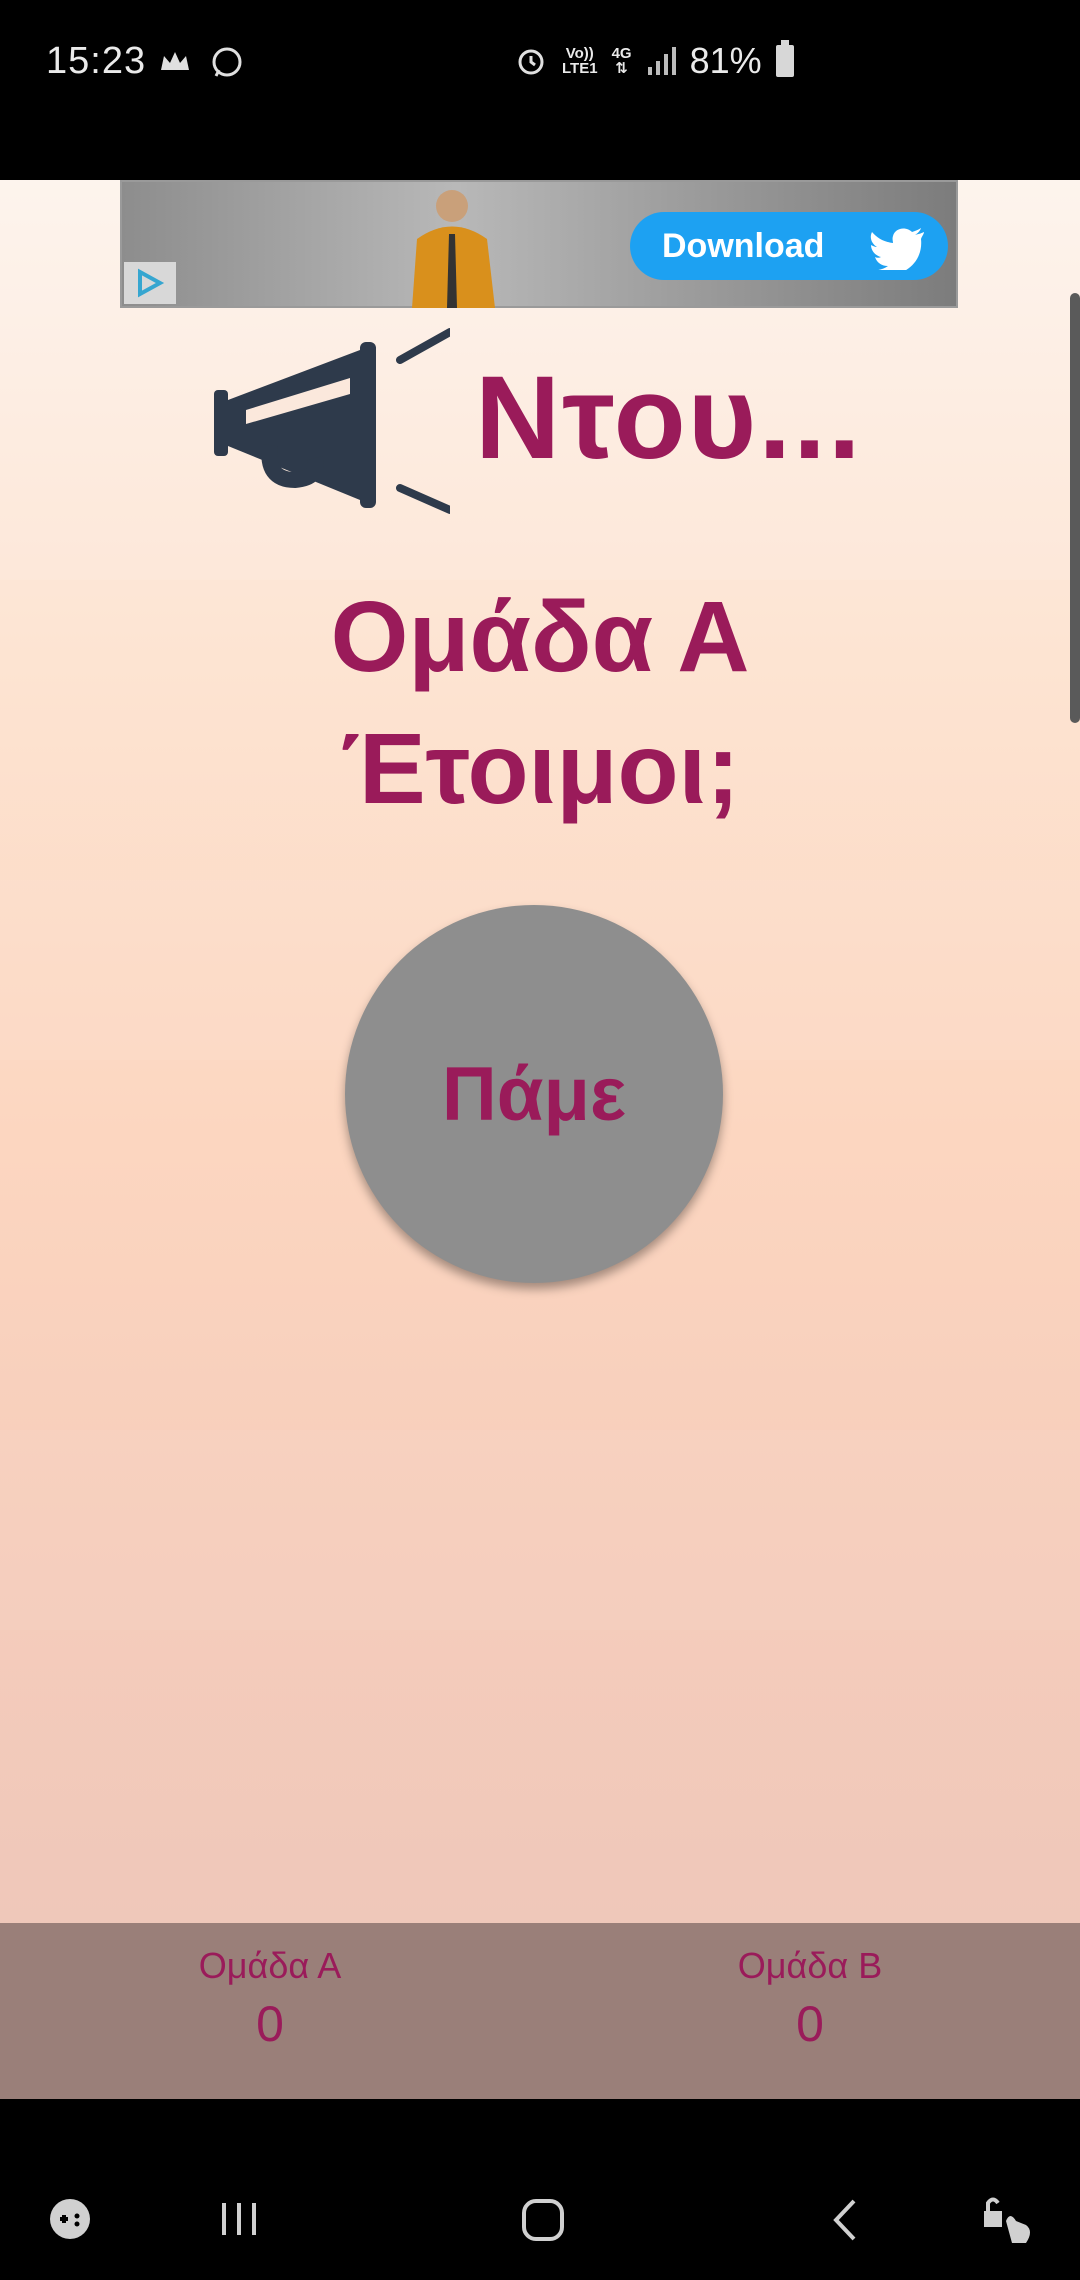 This screenshot has width=1080, height=2280. Describe the element at coordinates (531, 62) in the screenshot. I see `alarm-icon` at that location.